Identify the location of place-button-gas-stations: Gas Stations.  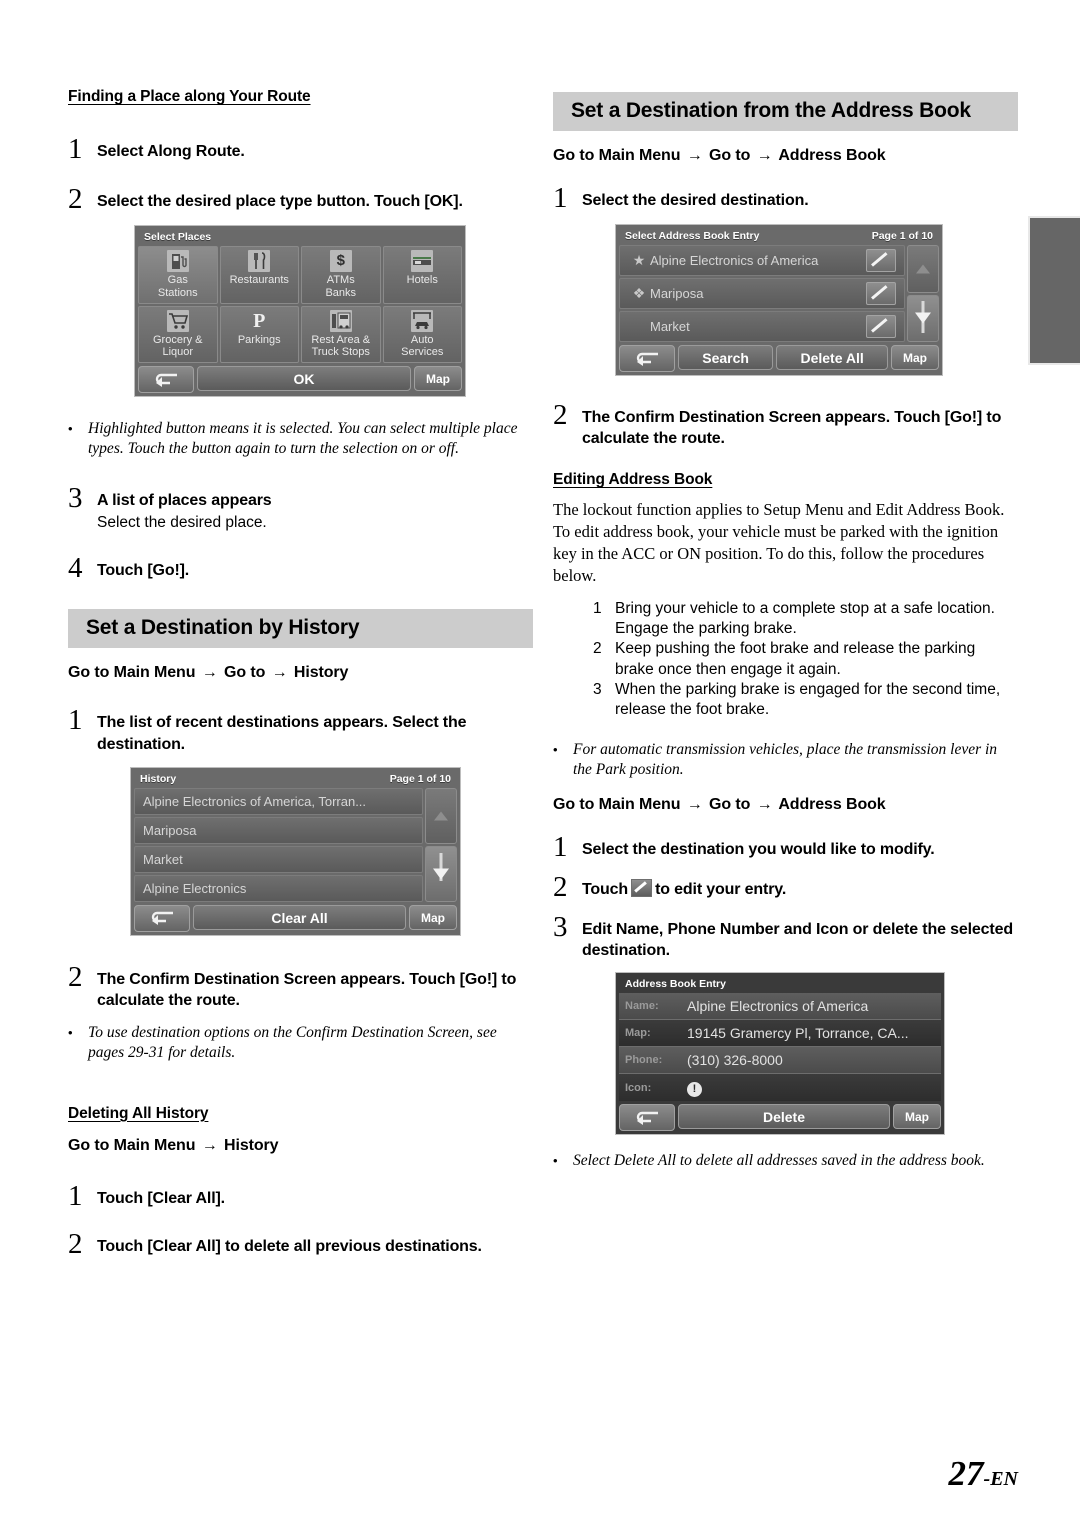
(178, 275).